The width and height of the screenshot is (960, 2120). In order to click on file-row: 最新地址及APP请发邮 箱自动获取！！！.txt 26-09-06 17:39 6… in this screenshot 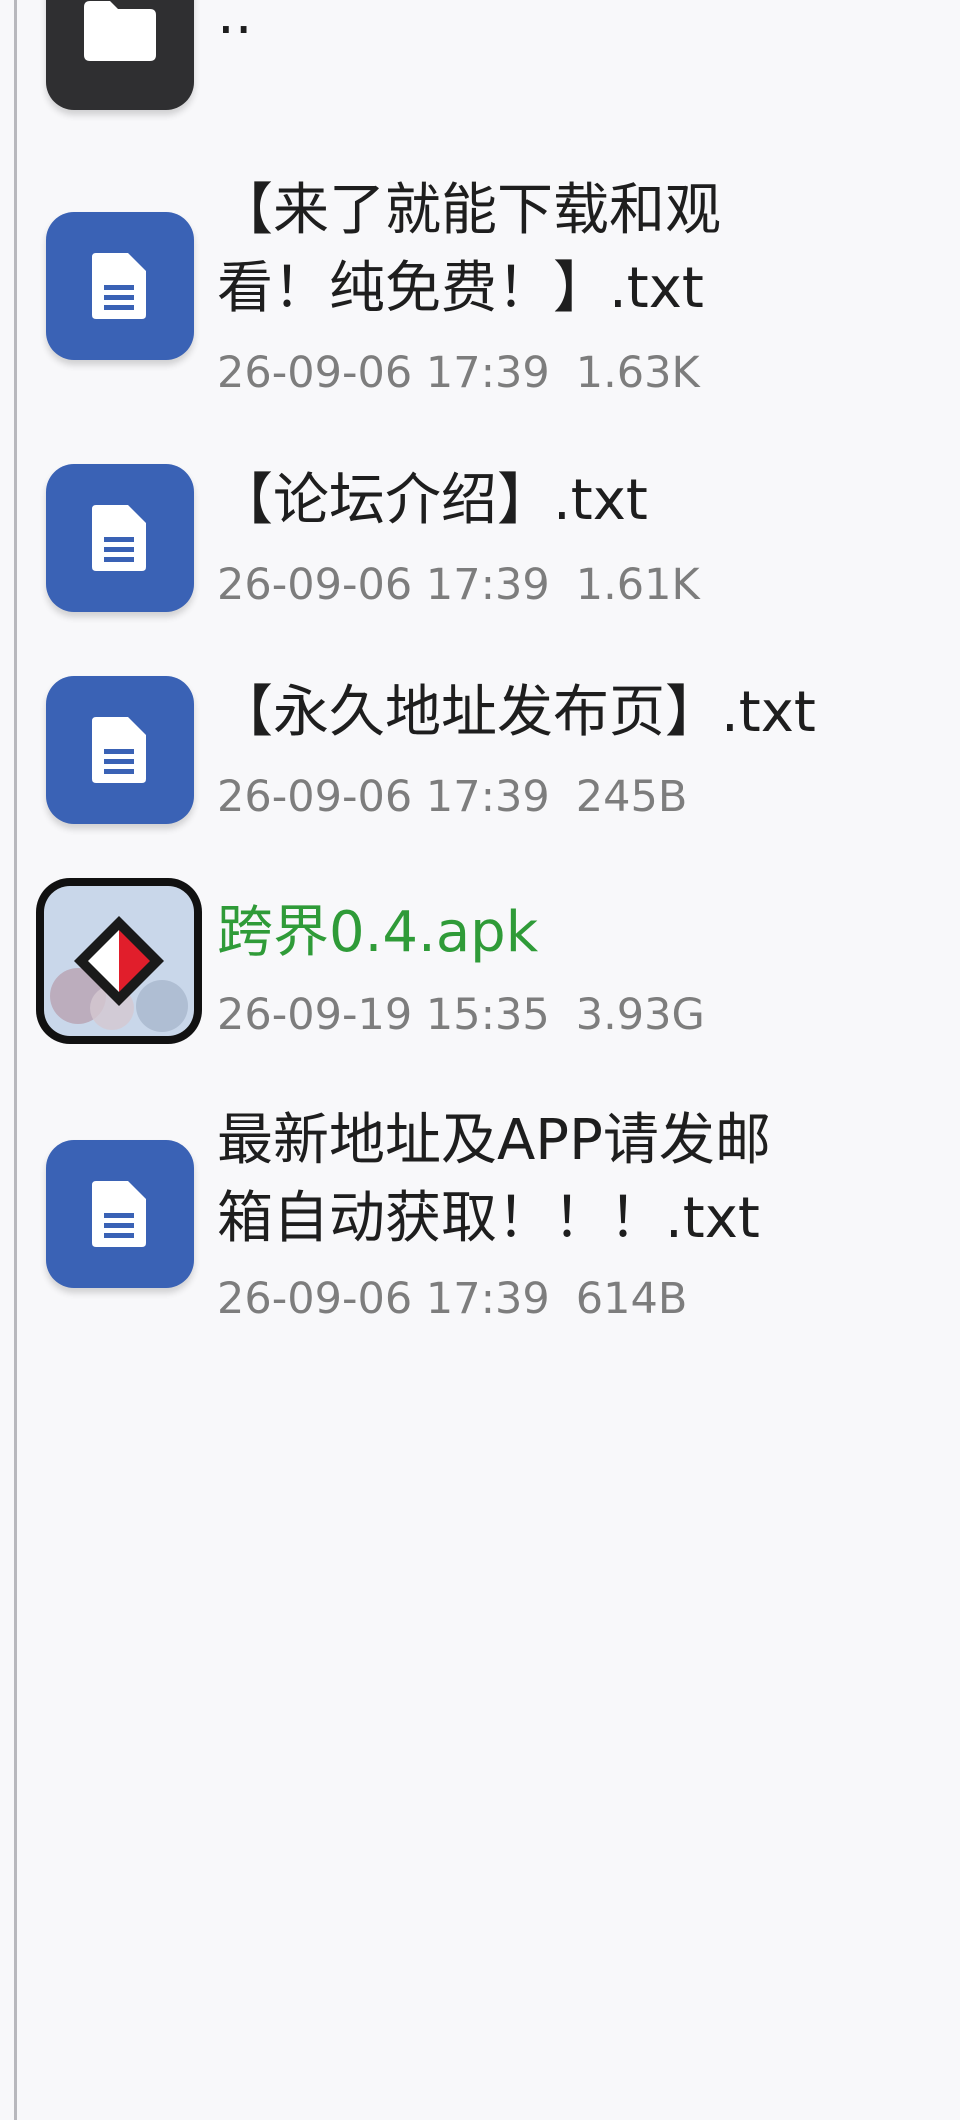, I will do `click(480, 1219)`.